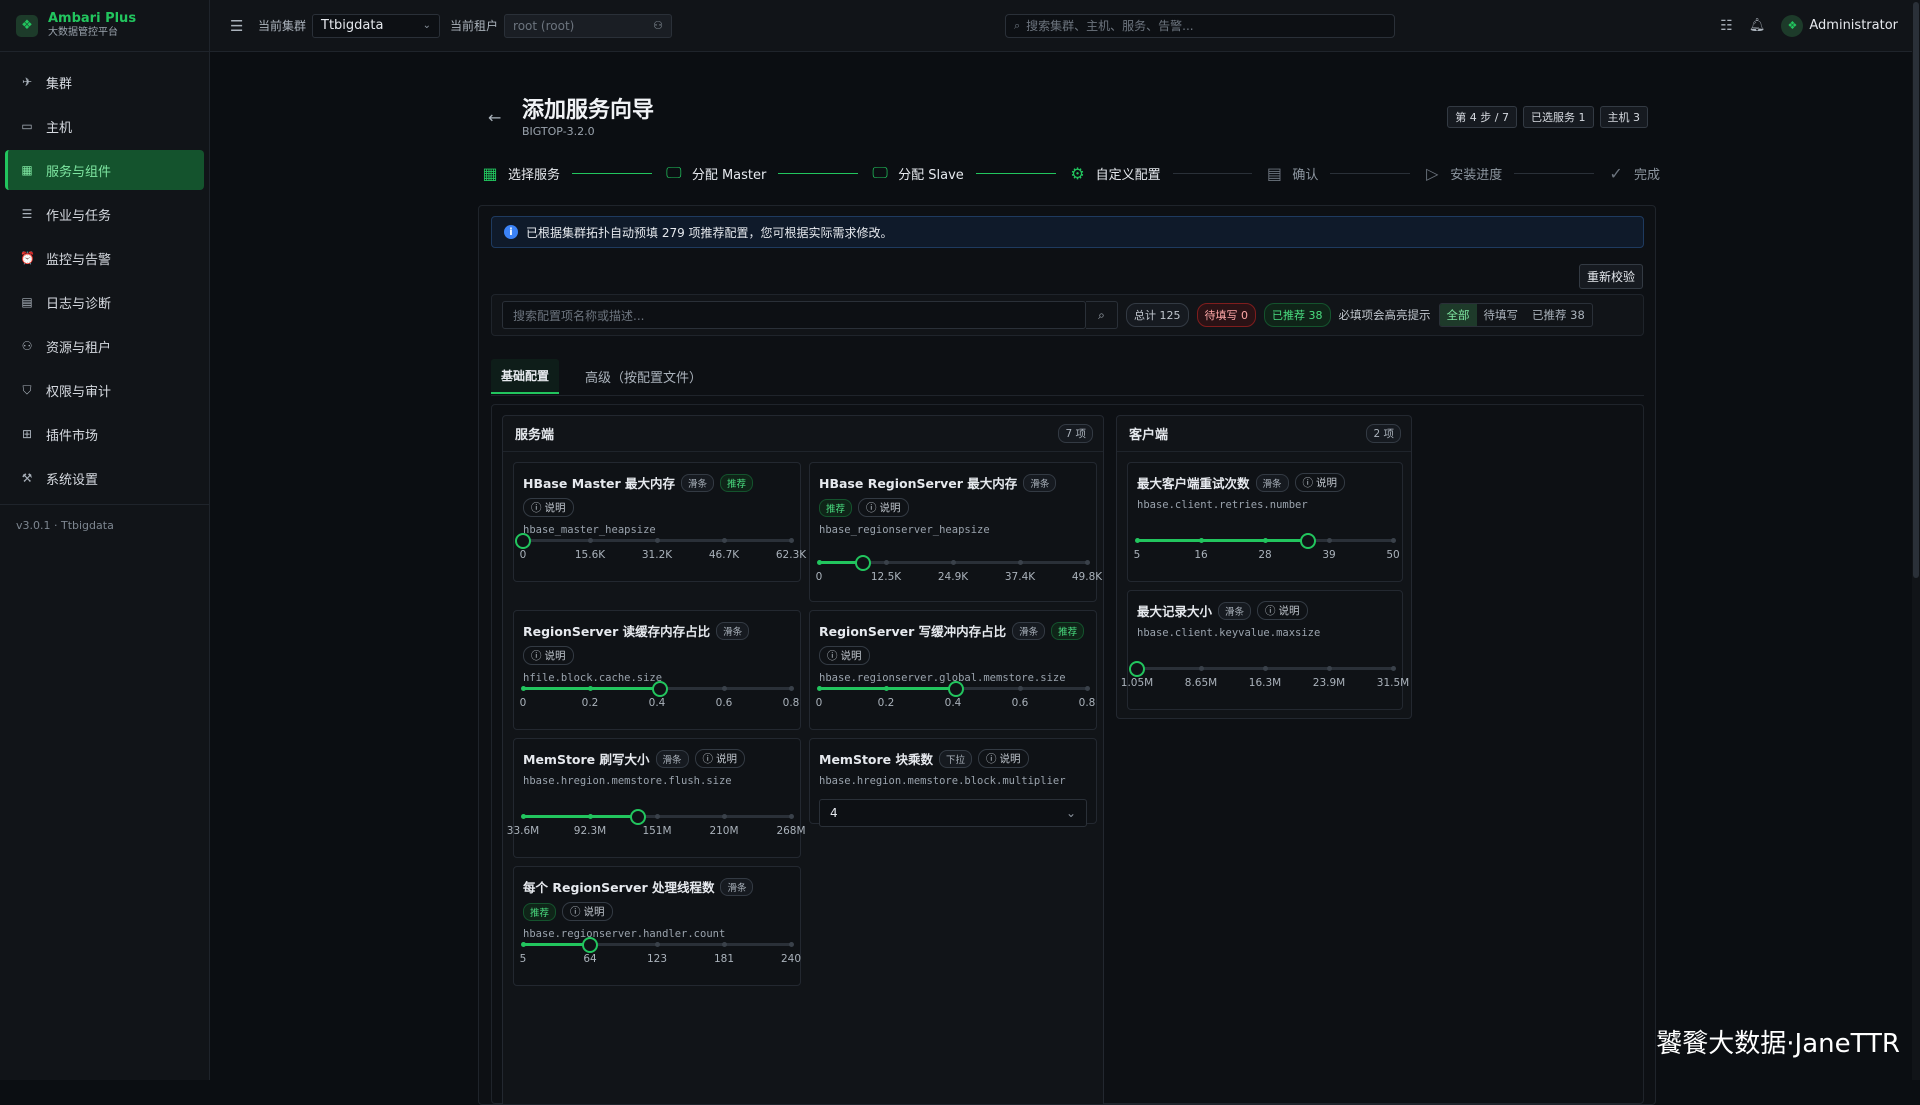  What do you see at coordinates (715, 173) in the screenshot?
I see `step-assign-master: 🖵︎分配 Master` at bounding box center [715, 173].